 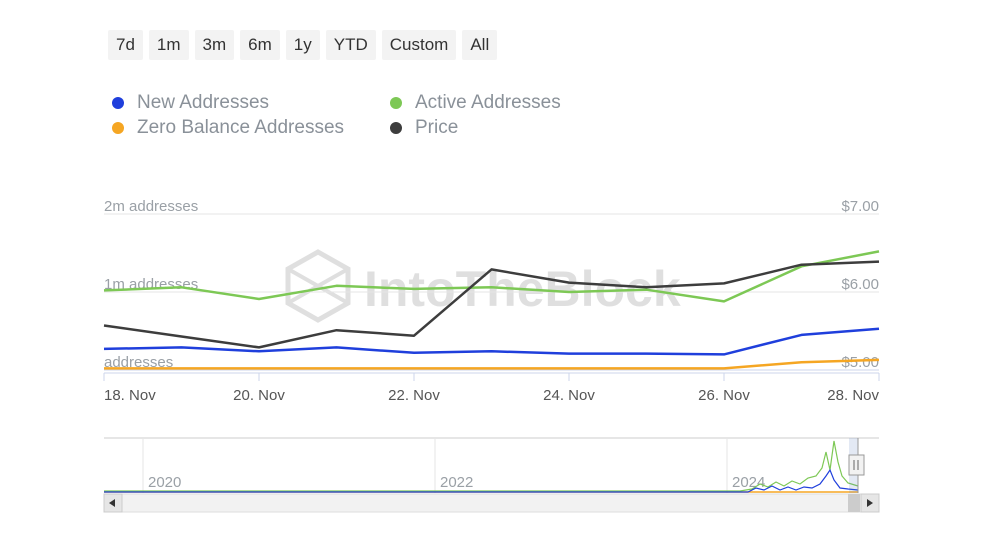 I want to click on scrollbar-track, so click(x=491, y=503).